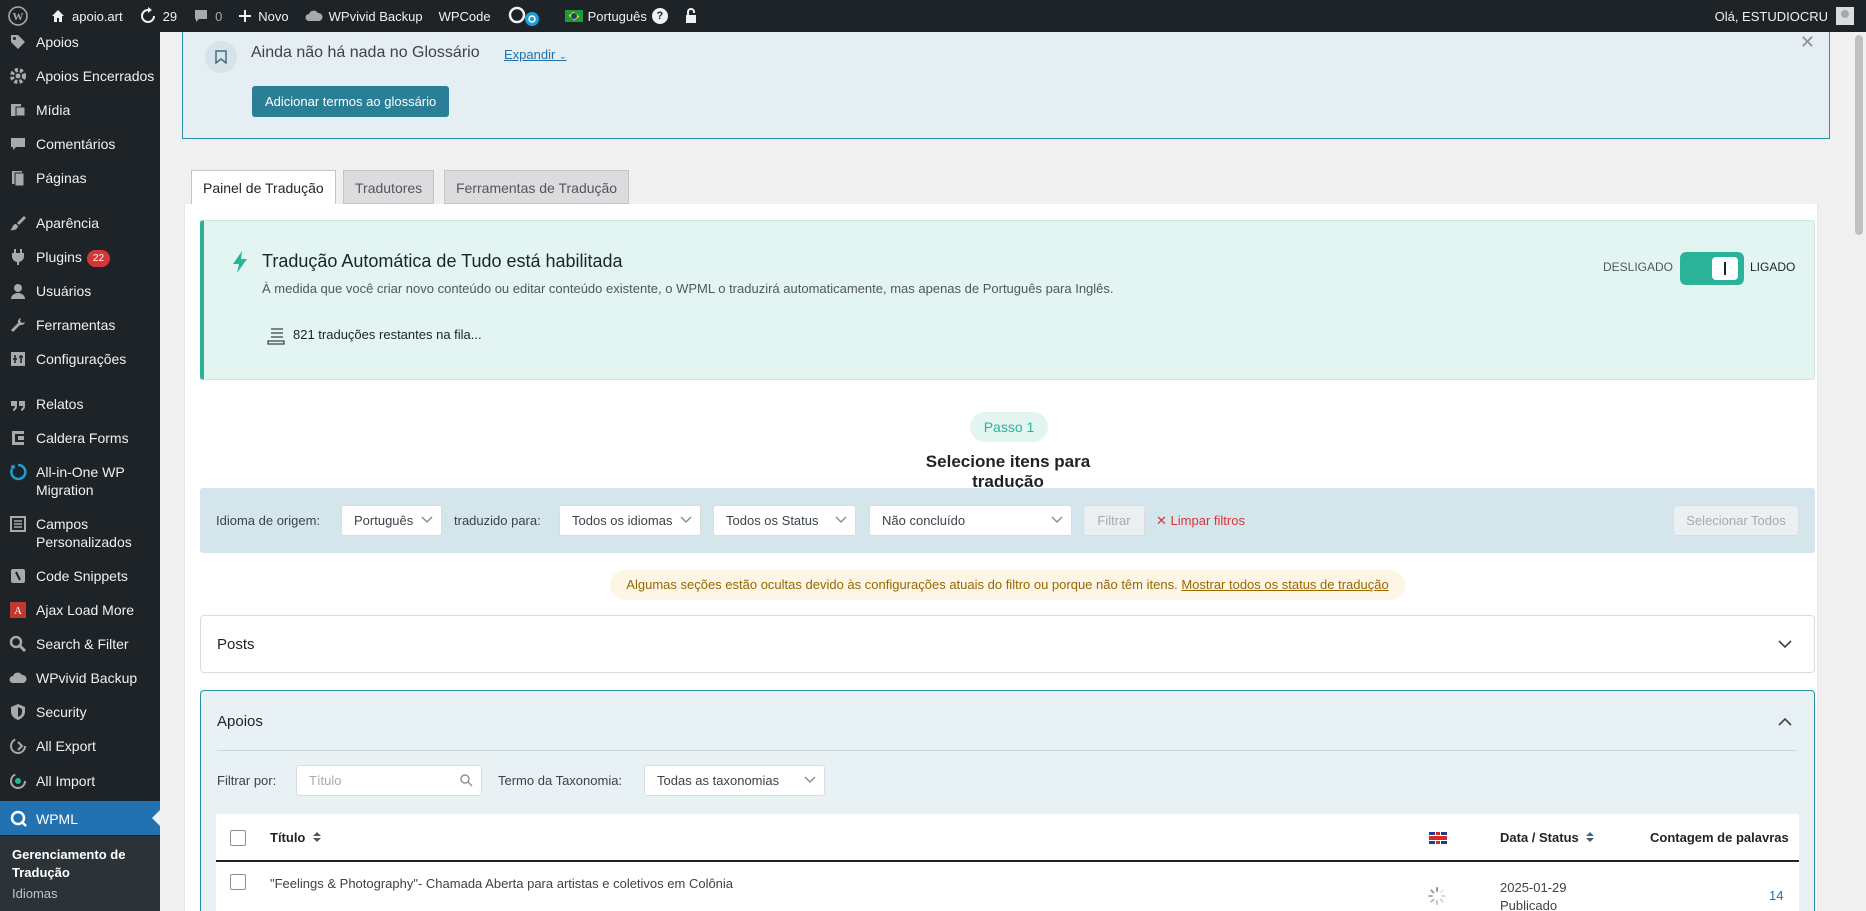  Describe the element at coordinates (57, 325) in the screenshot. I see `sidebar-item-ferramentas: Ferramentas` at that location.